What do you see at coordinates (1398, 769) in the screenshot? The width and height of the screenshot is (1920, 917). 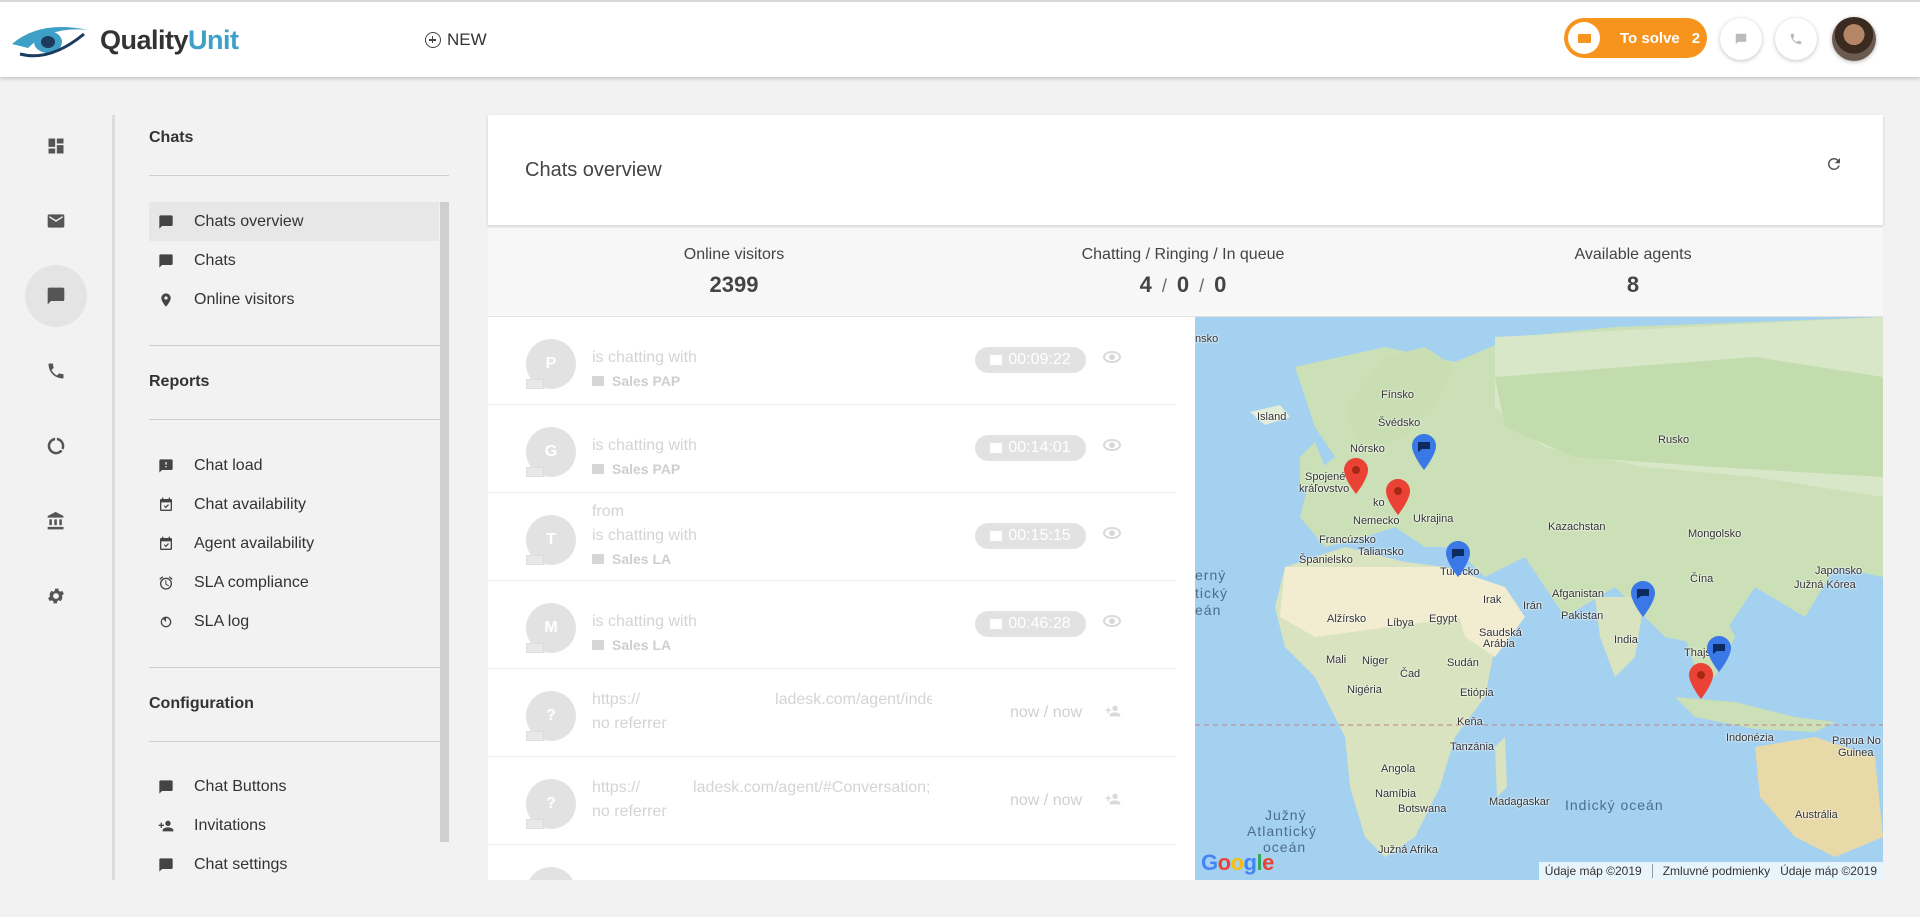 I see `map-label: Angola` at bounding box center [1398, 769].